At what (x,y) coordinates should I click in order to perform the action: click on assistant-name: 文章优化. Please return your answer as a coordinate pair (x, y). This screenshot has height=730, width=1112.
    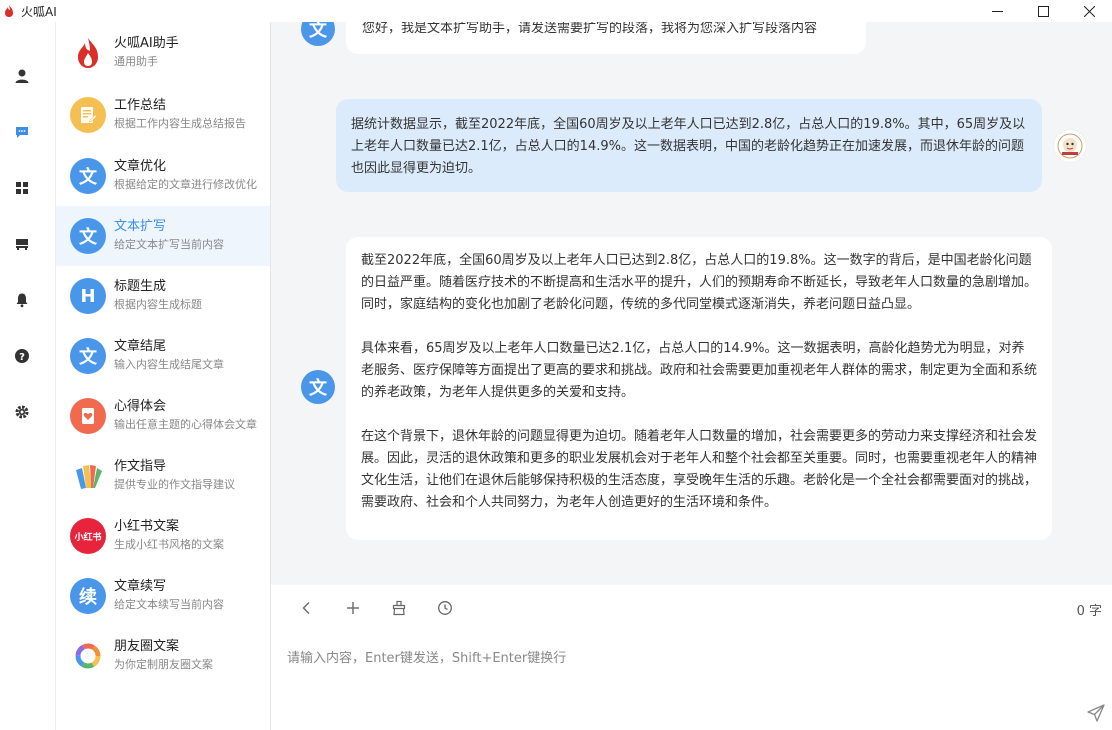
    Looking at the image, I should click on (140, 166).